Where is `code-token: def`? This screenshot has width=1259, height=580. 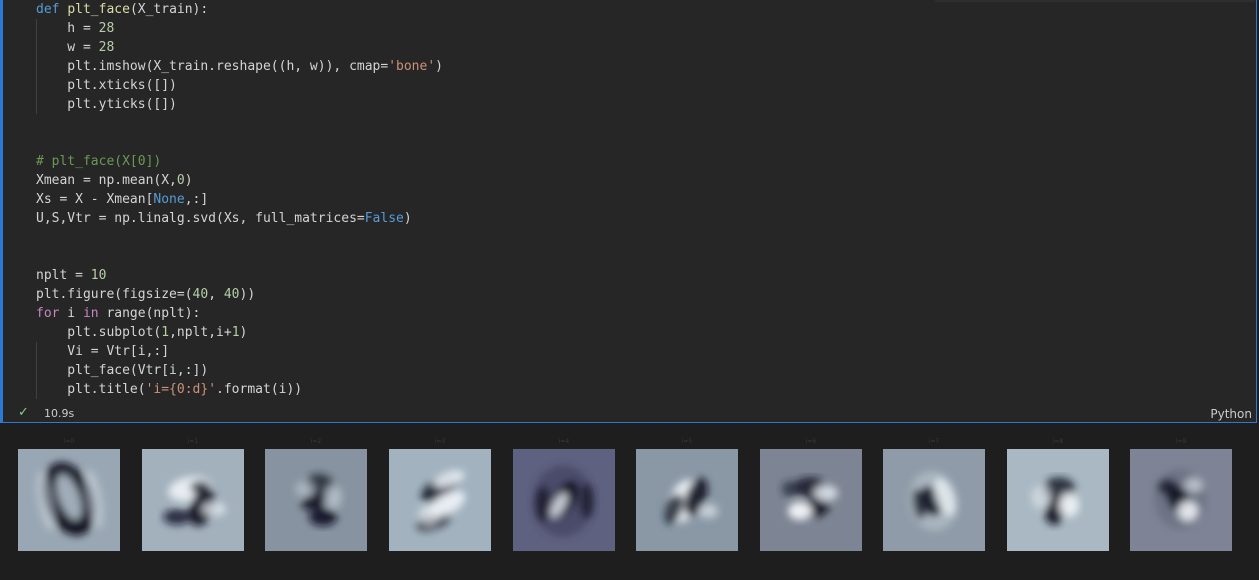 code-token: def is located at coordinates (48, 9).